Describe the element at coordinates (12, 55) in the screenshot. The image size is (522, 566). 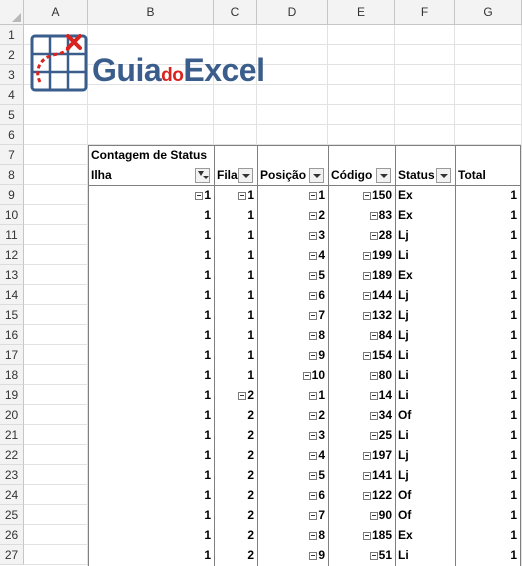
I see `row-header-2: 2` at that location.